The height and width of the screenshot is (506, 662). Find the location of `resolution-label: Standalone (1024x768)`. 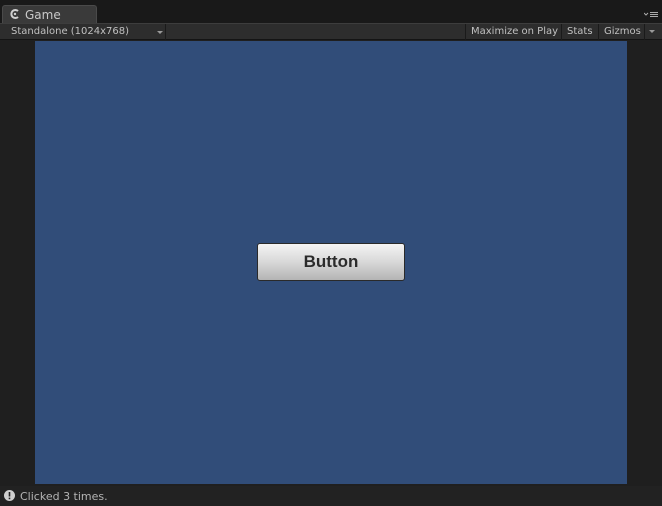

resolution-label: Standalone (1024x768) is located at coordinates (70, 31).